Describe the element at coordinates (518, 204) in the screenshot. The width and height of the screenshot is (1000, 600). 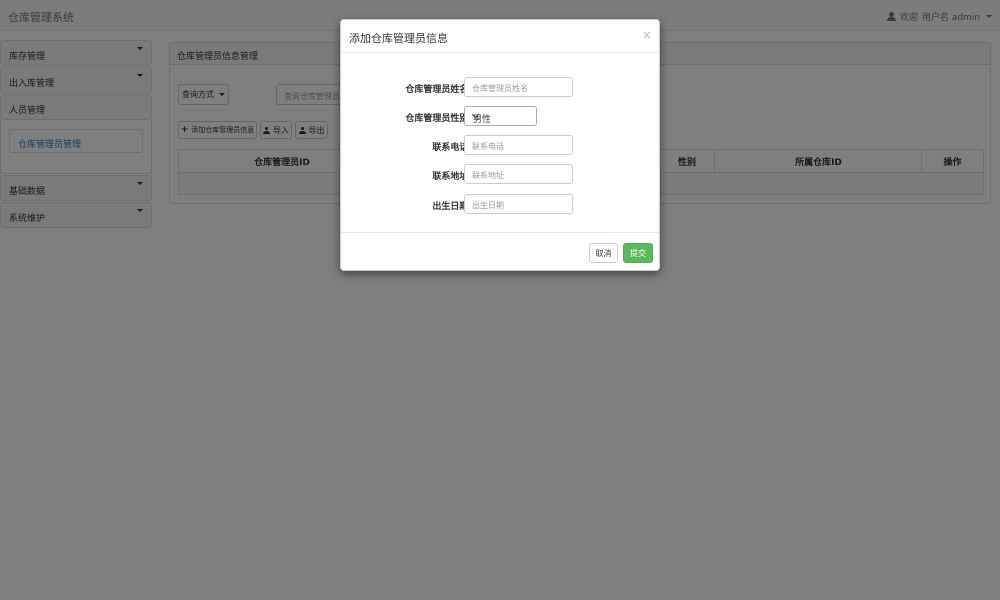
I see `birthdate-input: 出生日期` at that location.